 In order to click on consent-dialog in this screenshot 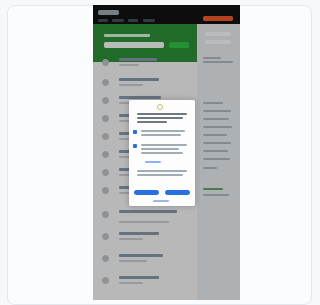, I will do `click(162, 153)`.